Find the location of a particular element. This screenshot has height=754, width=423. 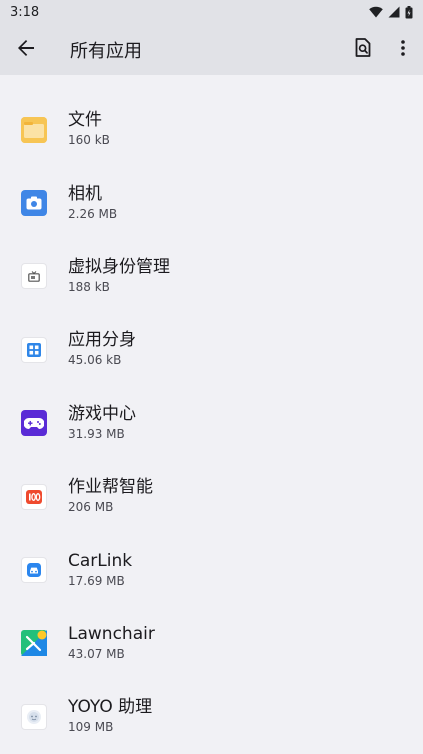

app-name: 应用分身 is located at coordinates (102, 340).